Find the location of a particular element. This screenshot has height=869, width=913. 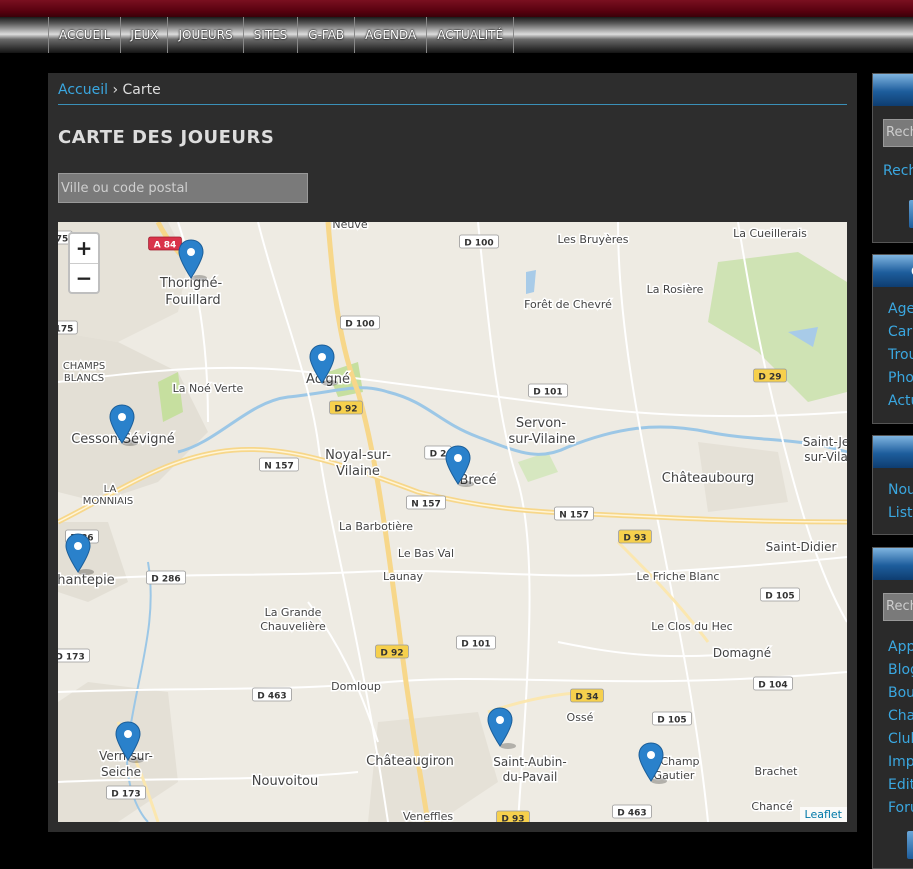

map-place-label: du-Pavail is located at coordinates (530, 777).